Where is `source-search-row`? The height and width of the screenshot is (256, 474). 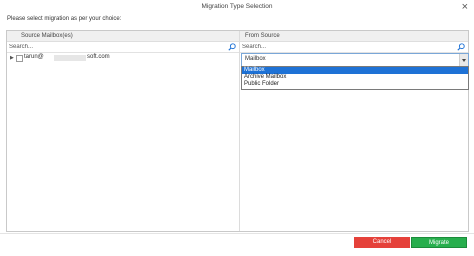
source-search-row is located at coordinates (123, 47).